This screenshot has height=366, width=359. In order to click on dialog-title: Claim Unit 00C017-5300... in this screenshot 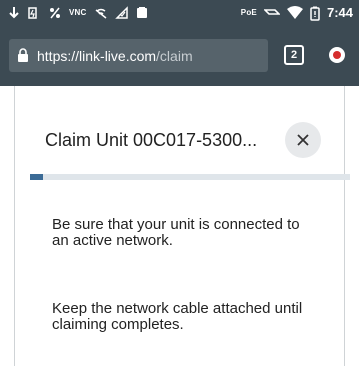, I will do `click(151, 140)`.